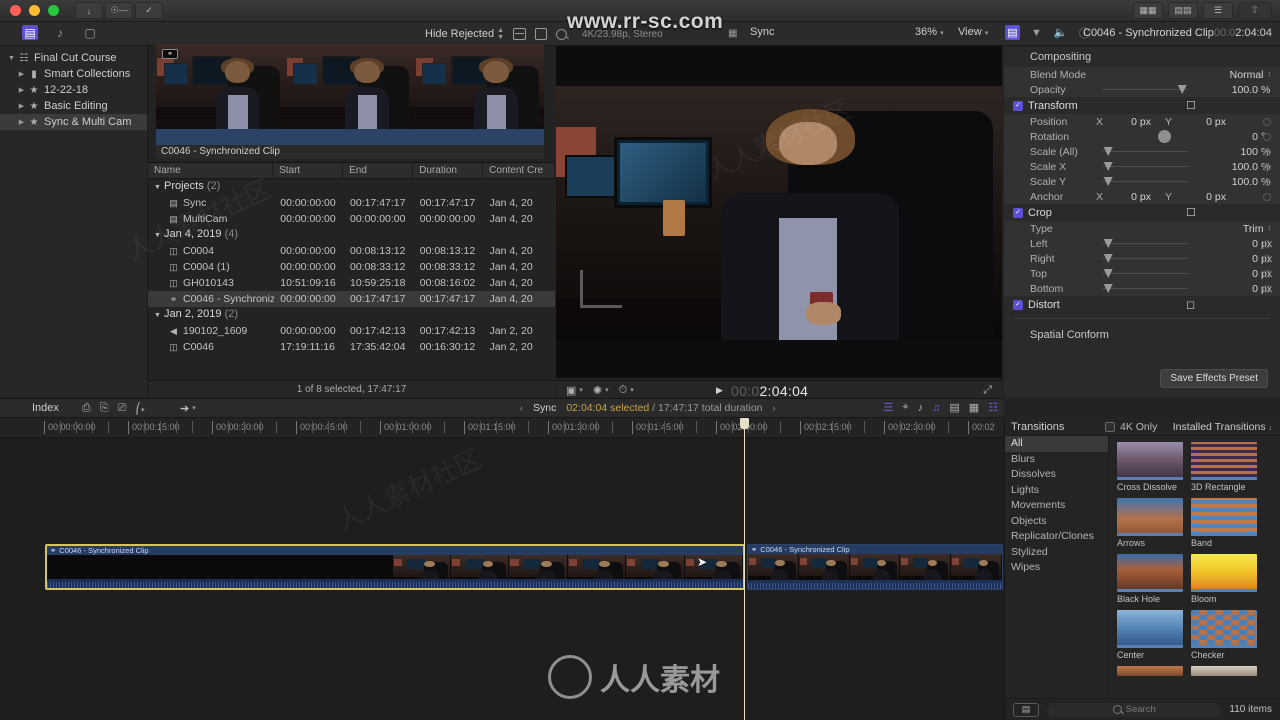 This screenshot has width=1280, height=720. What do you see at coordinates (45, 408) in the screenshot?
I see `index-button: Index` at bounding box center [45, 408].